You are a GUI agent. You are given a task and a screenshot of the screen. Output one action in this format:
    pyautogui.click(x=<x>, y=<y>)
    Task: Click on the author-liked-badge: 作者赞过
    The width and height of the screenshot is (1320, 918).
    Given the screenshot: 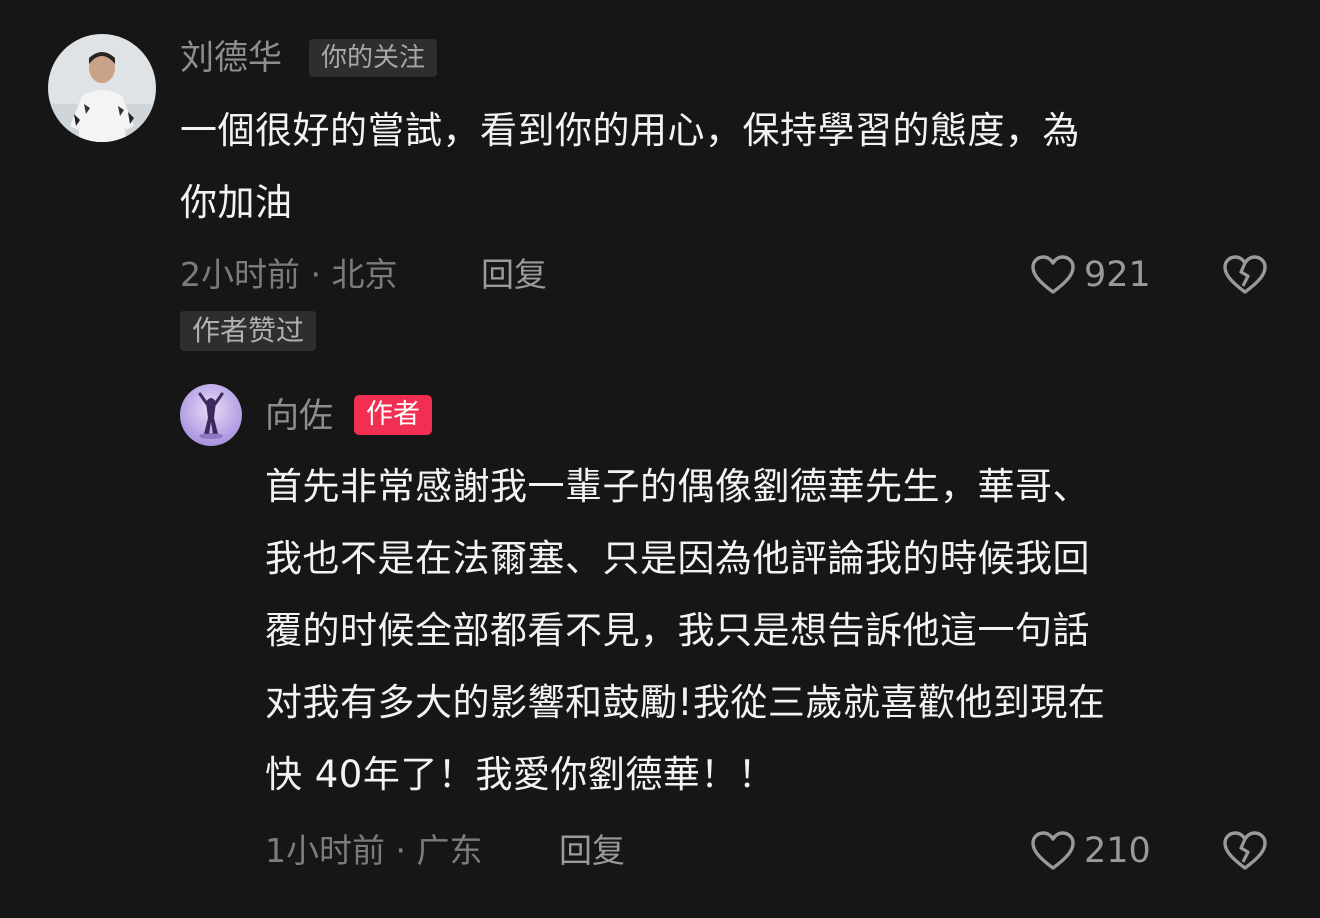 What is the action you would take?
    pyautogui.click(x=248, y=331)
    